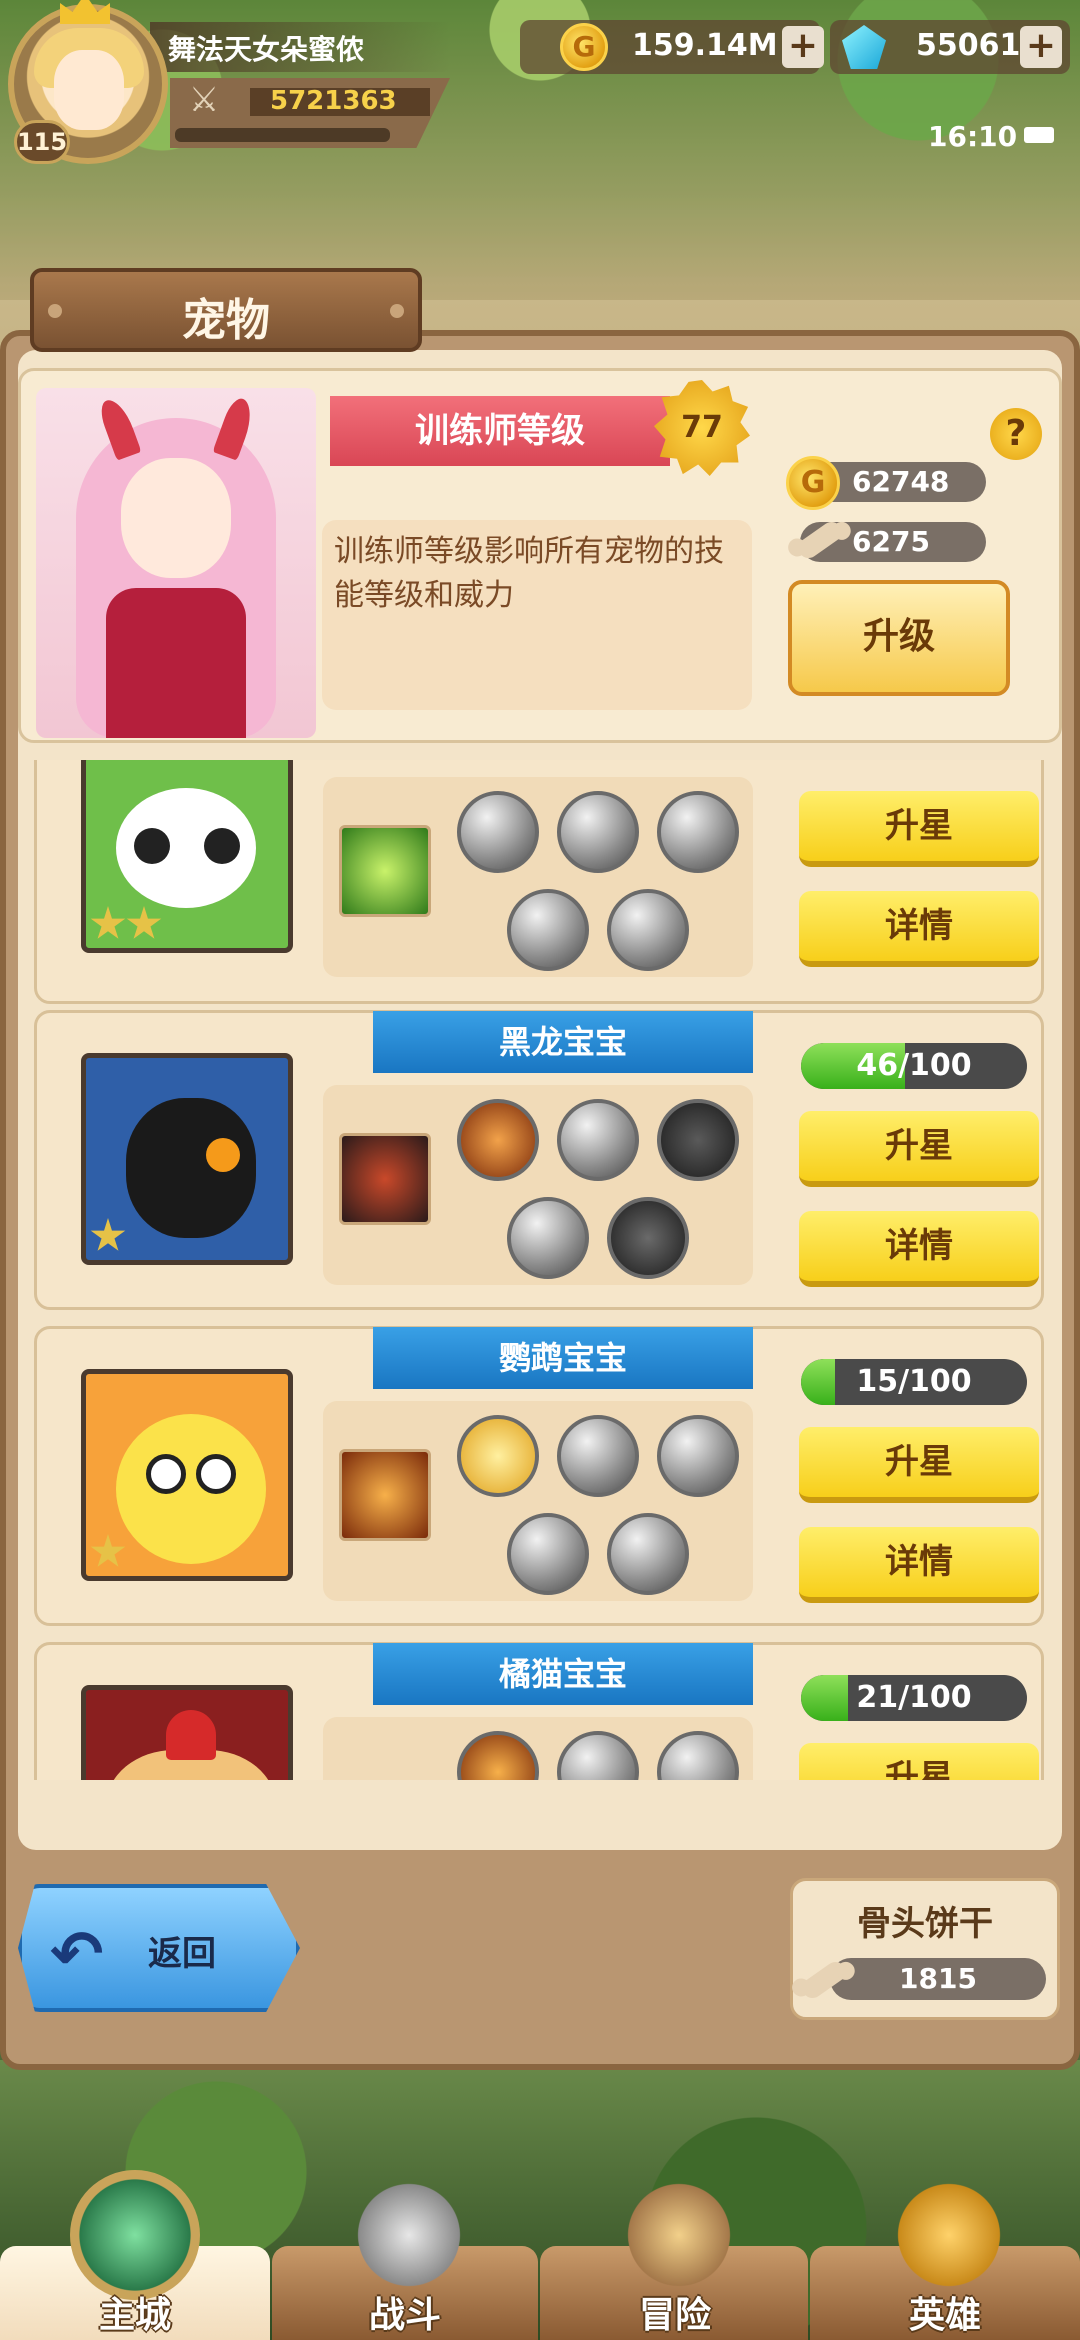 The height and width of the screenshot is (2340, 1080). Describe the element at coordinates (204, 100) in the screenshot. I see `crossed-swords-icon: ⚔` at that location.